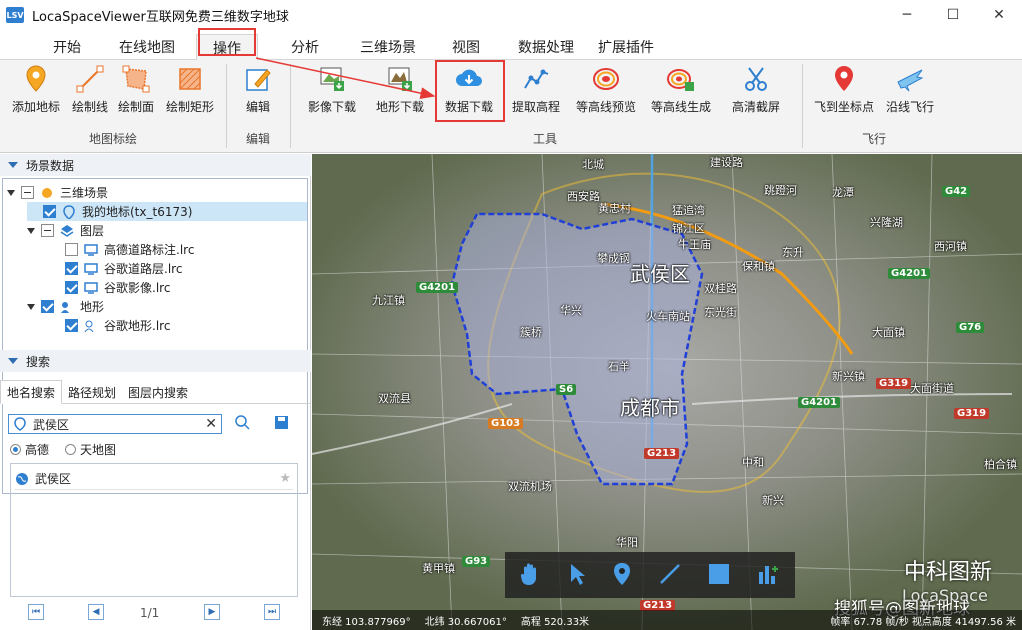 This screenshot has height=630, width=1022. I want to click on globe-icon, so click(22, 479).